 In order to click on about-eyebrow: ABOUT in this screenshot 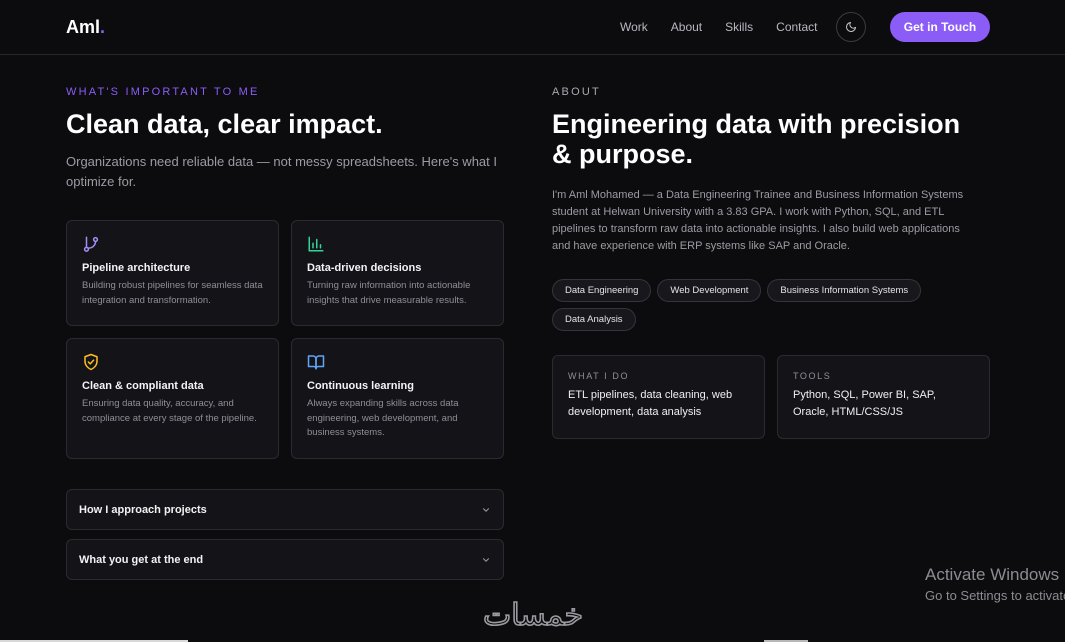, I will do `click(576, 92)`.